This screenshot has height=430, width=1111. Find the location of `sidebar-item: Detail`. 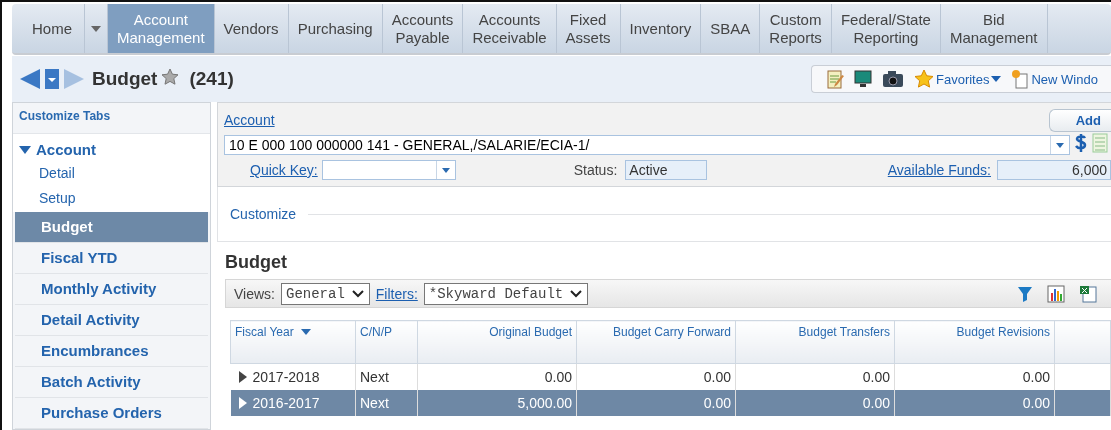

sidebar-item: Detail is located at coordinates (111, 174).